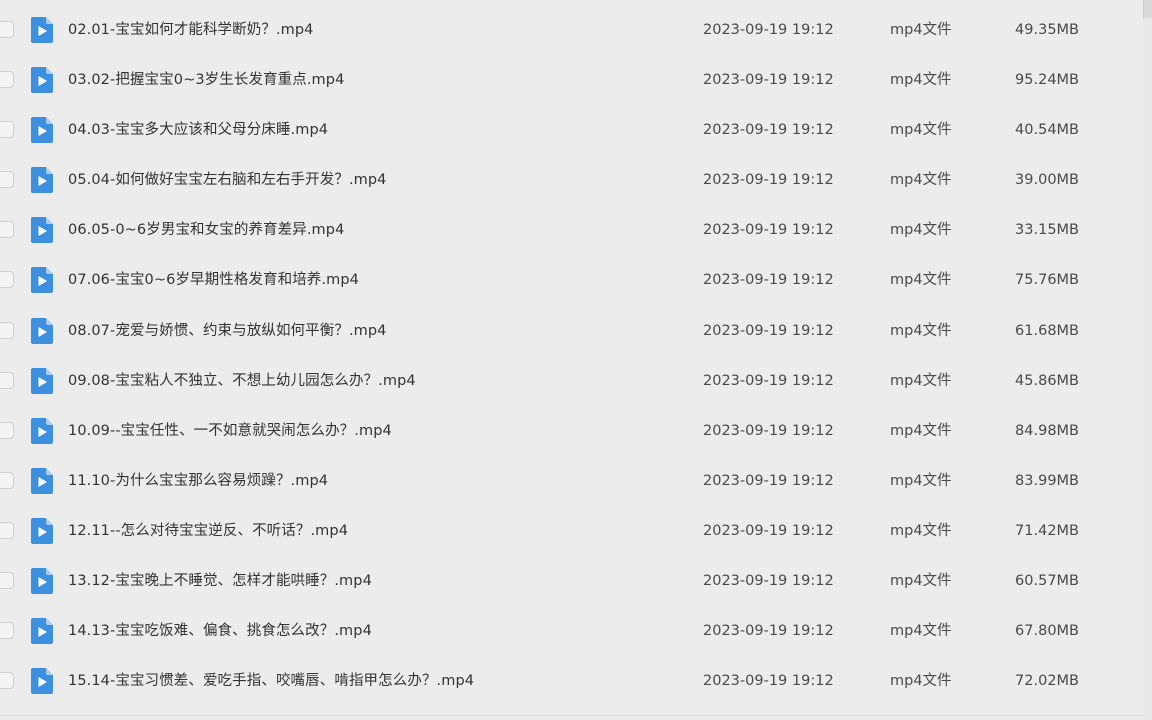 This screenshot has height=720, width=1152. What do you see at coordinates (208, 531) in the screenshot?
I see `file-name: 12.11--怎么对待宝宝逆反、不听话？.mp4` at bounding box center [208, 531].